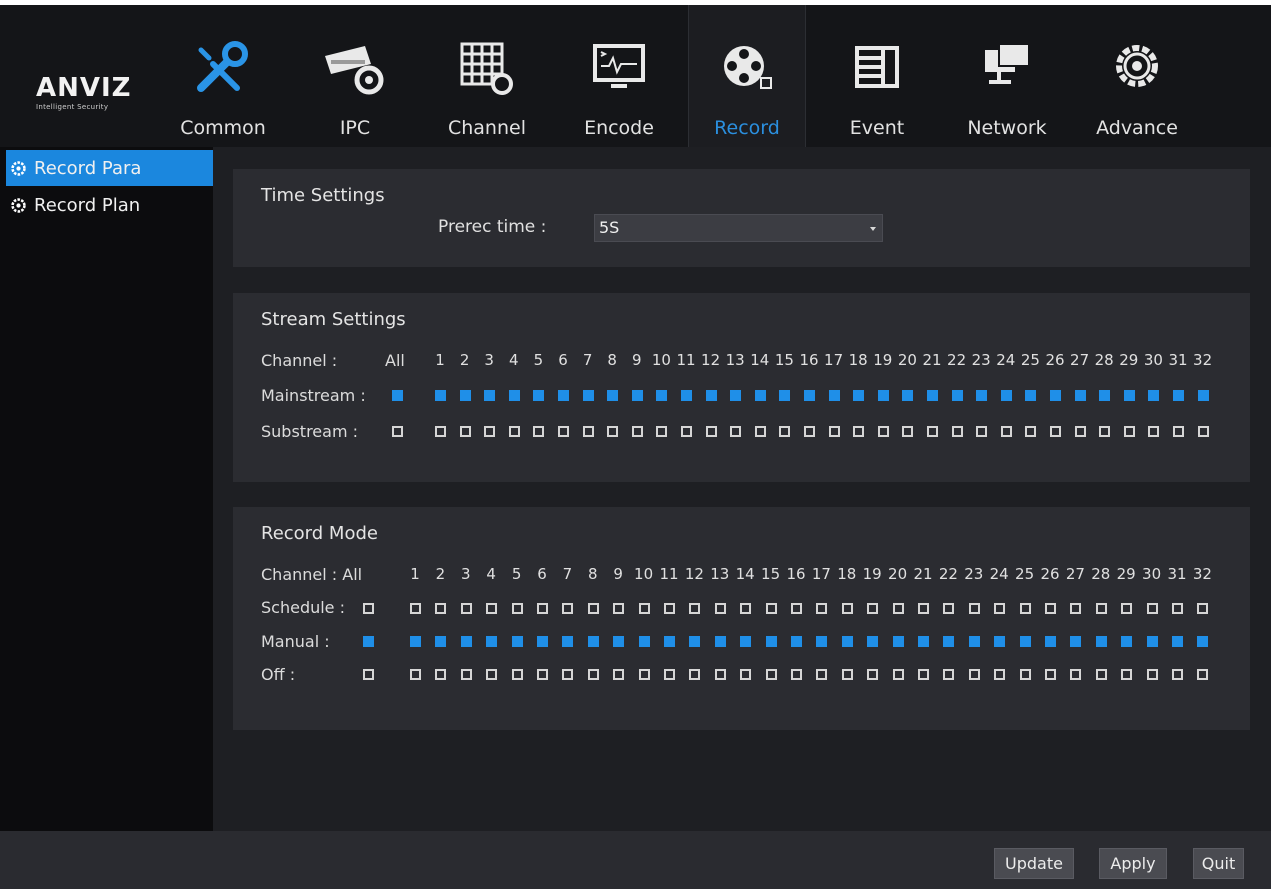 Image resolution: width=1271 pixels, height=889 pixels. Describe the element at coordinates (834, 395) in the screenshot. I see `mainstream-ch17-checkbox` at that location.